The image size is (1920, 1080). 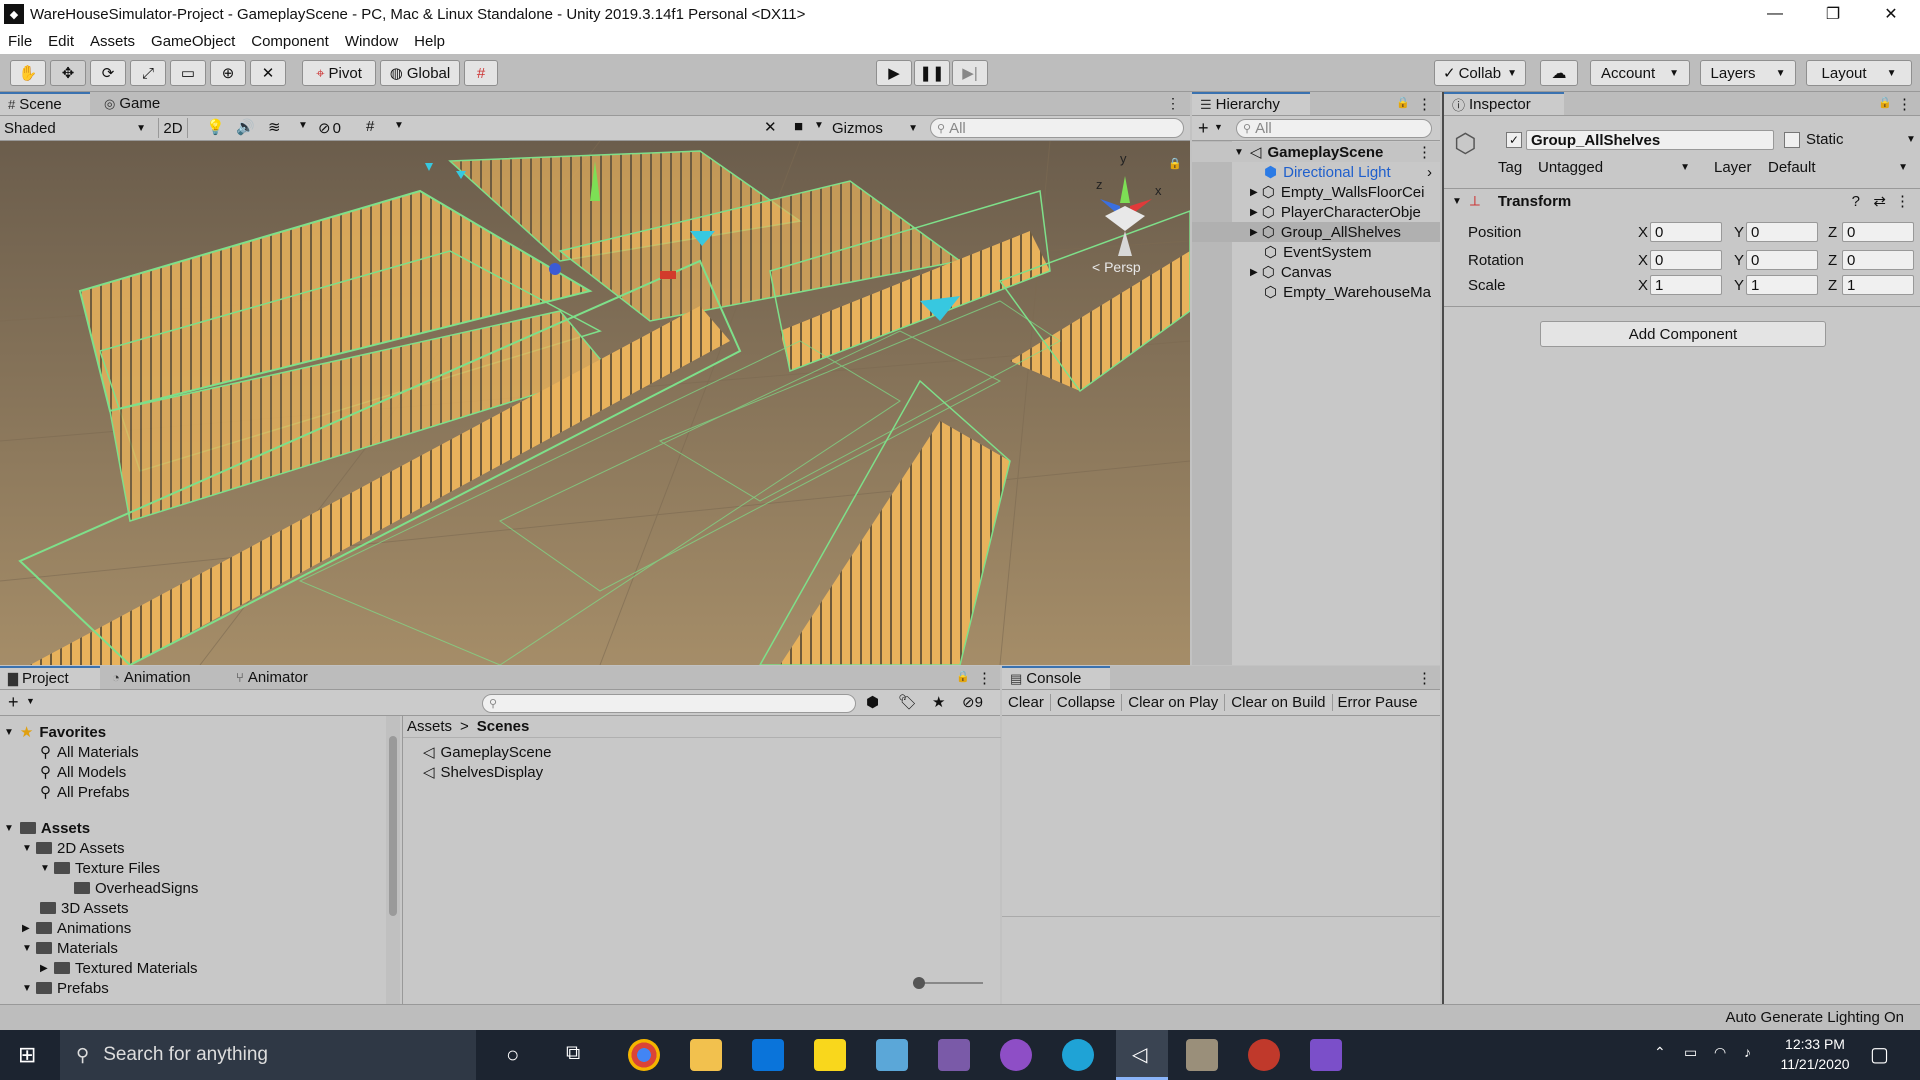 I want to click on hidden-packages-toggle: ⊘ 9, so click(x=972, y=702).